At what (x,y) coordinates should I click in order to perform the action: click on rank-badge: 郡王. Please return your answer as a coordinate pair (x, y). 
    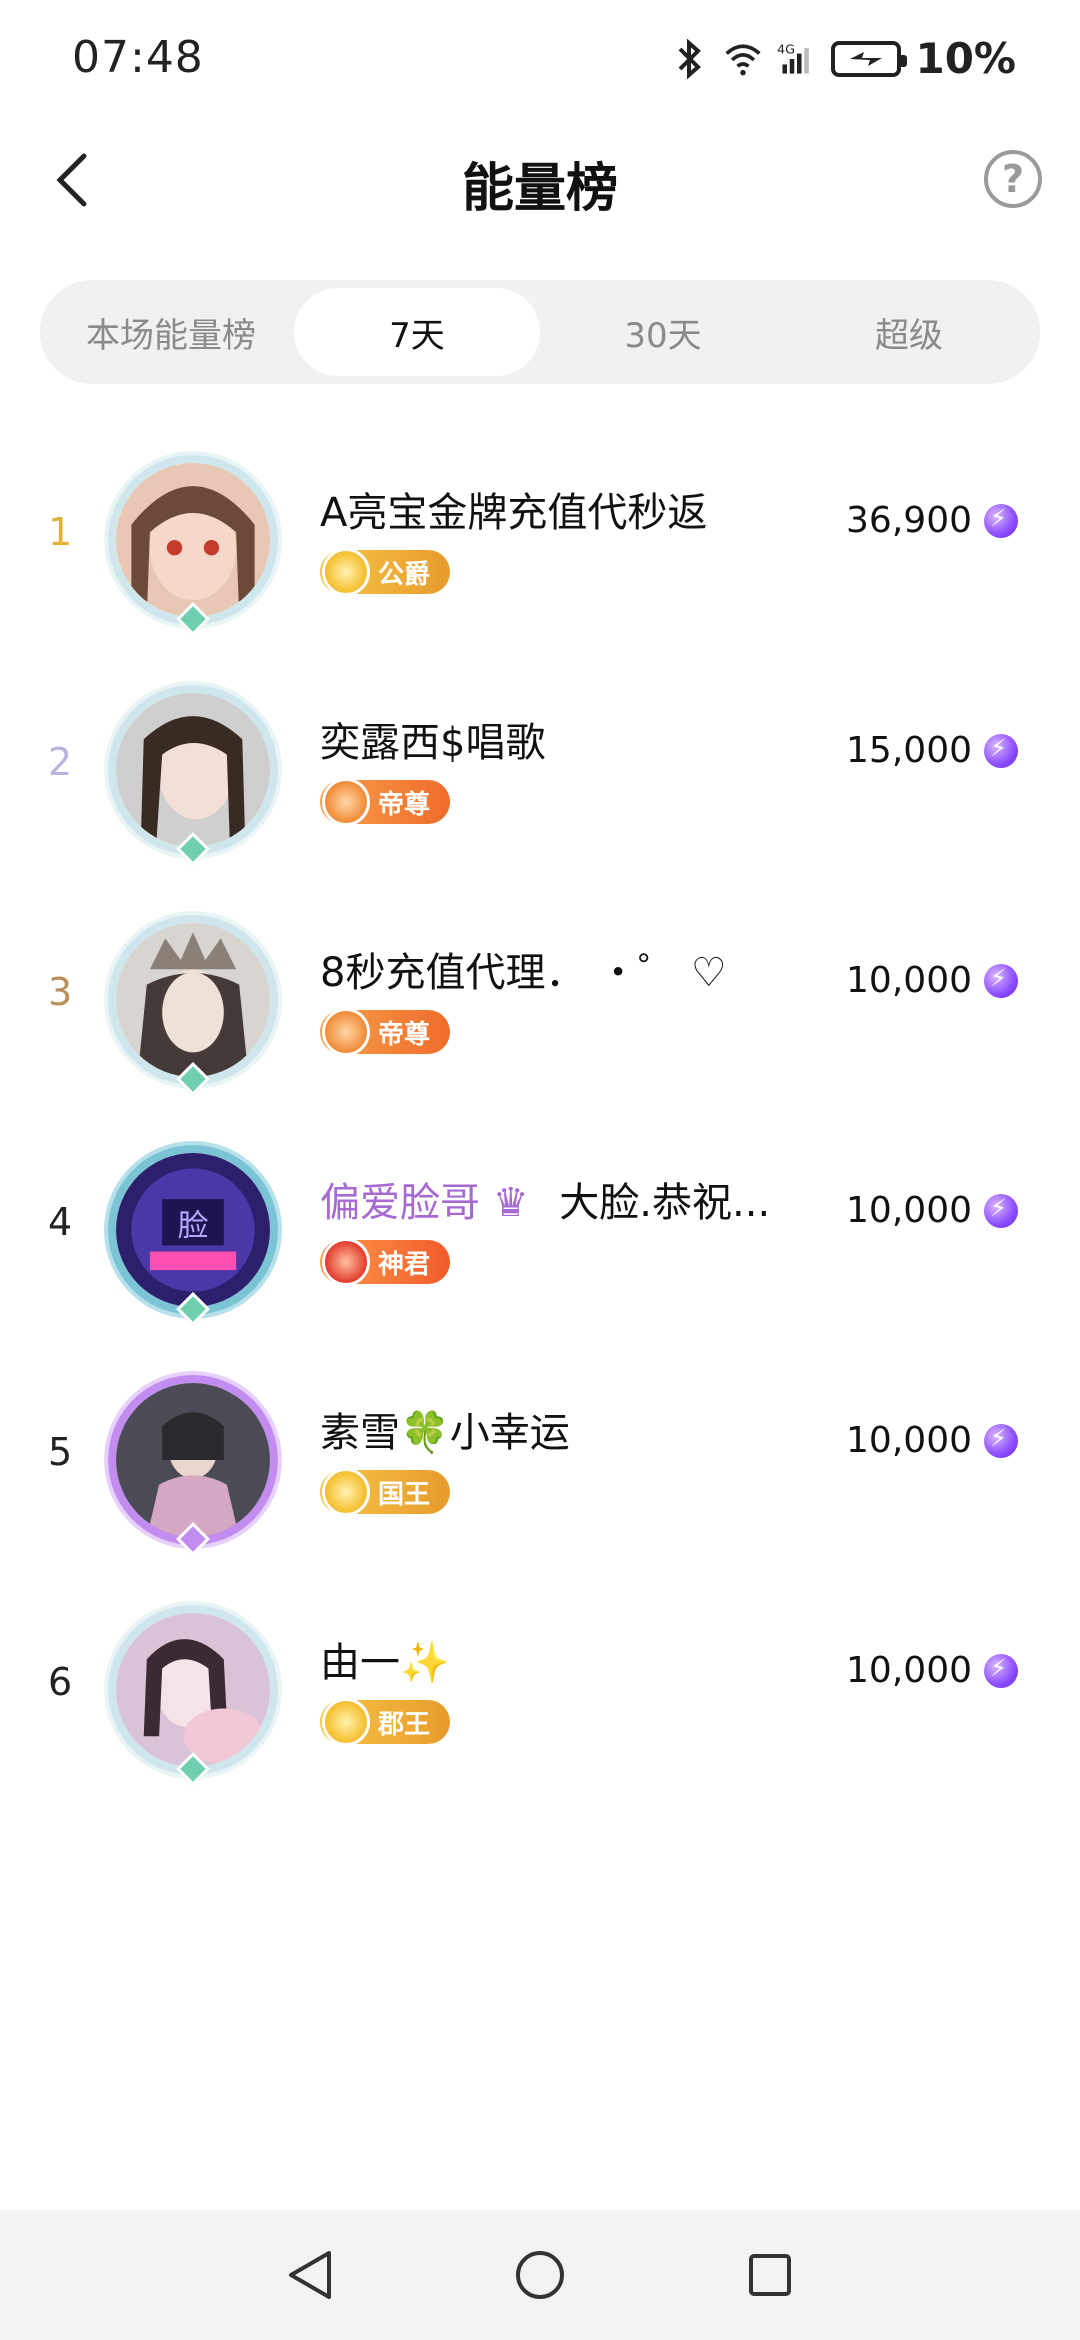
    Looking at the image, I should click on (385, 1722).